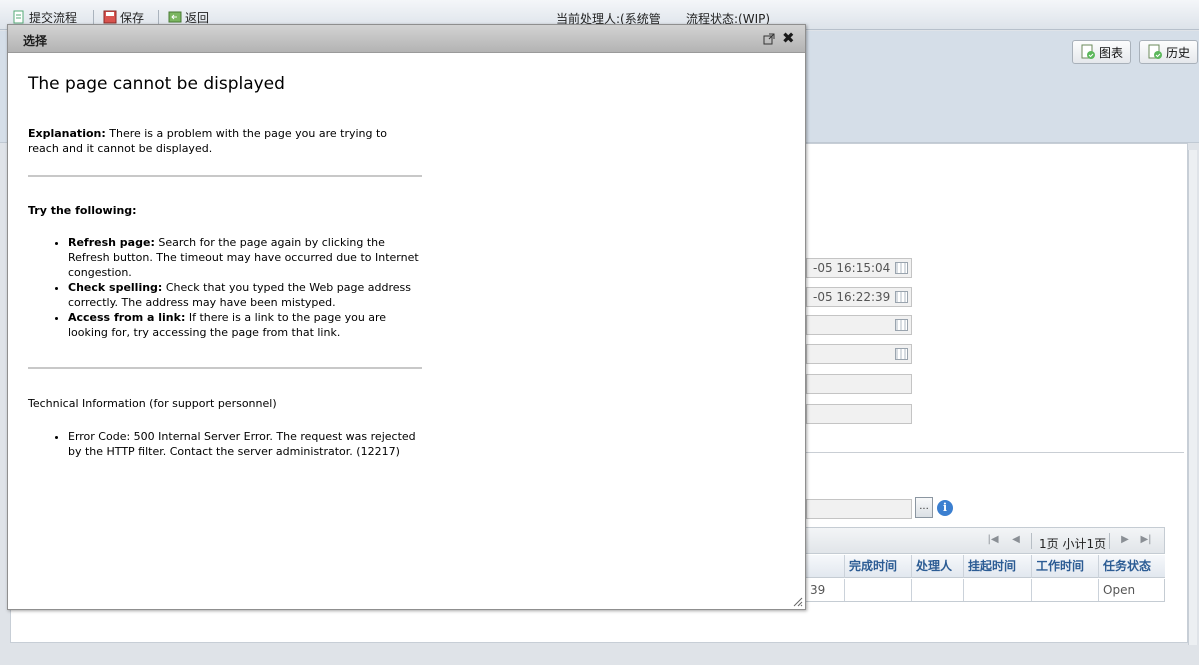 This screenshot has width=1199, height=665. Describe the element at coordinates (818, 590) in the screenshot. I see `row-cell-partial: 39` at that location.